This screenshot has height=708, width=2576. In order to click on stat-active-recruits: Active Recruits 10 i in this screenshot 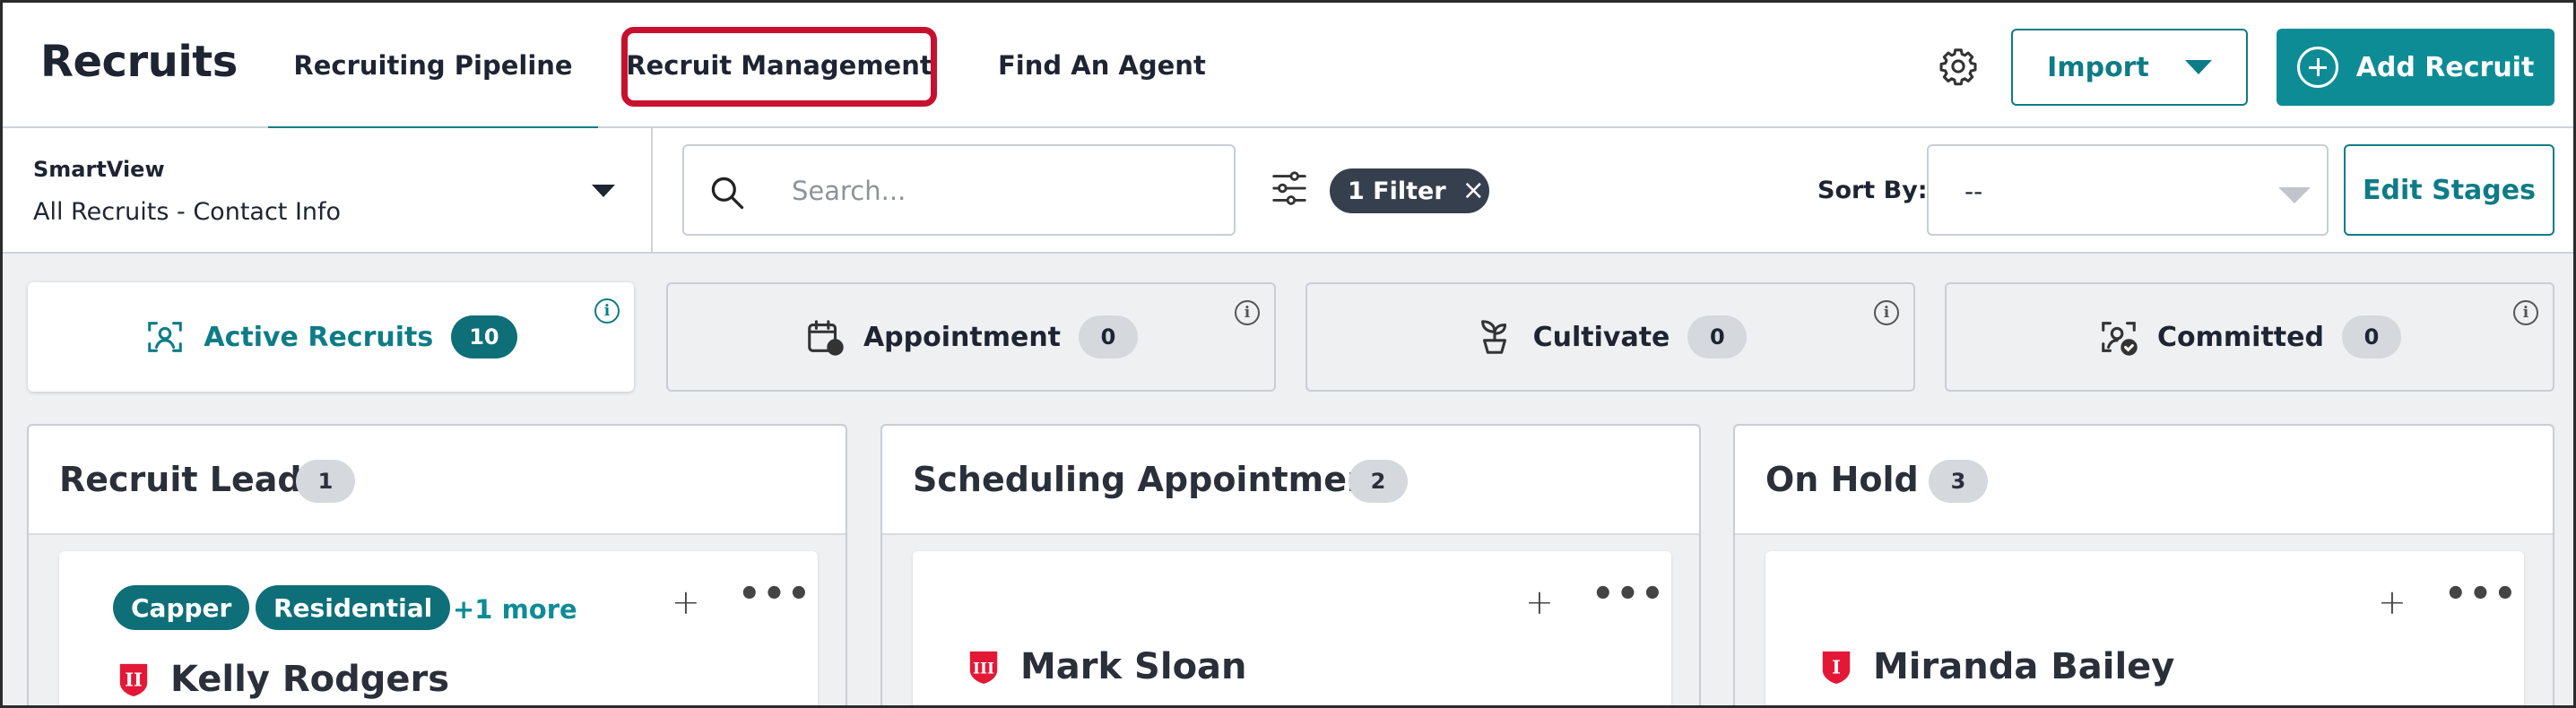, I will do `click(331, 337)`.